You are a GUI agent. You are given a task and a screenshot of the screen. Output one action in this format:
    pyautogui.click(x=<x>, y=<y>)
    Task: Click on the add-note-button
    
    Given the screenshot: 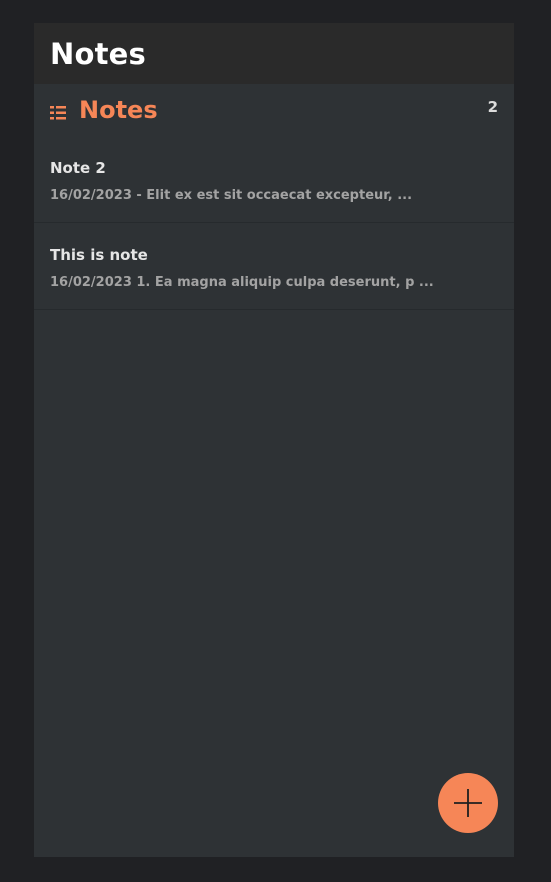 What is the action you would take?
    pyautogui.click(x=468, y=803)
    